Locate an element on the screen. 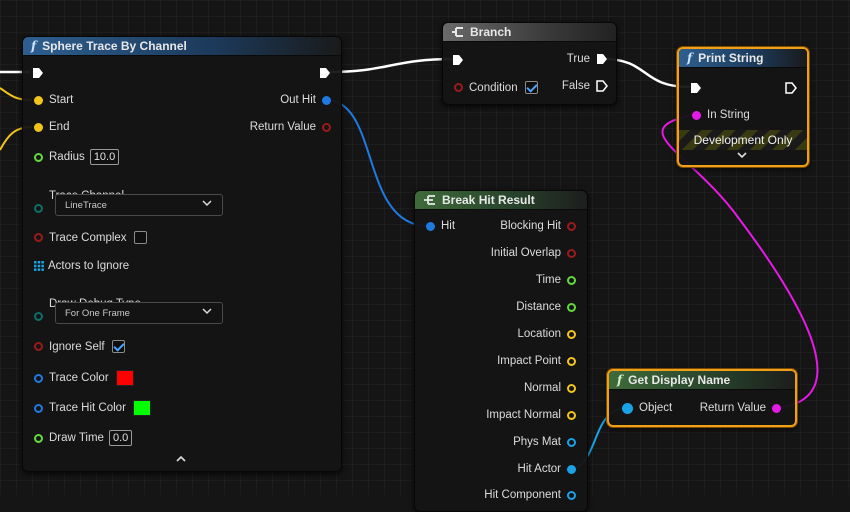  in-string-row: In String is located at coordinates (721, 115).